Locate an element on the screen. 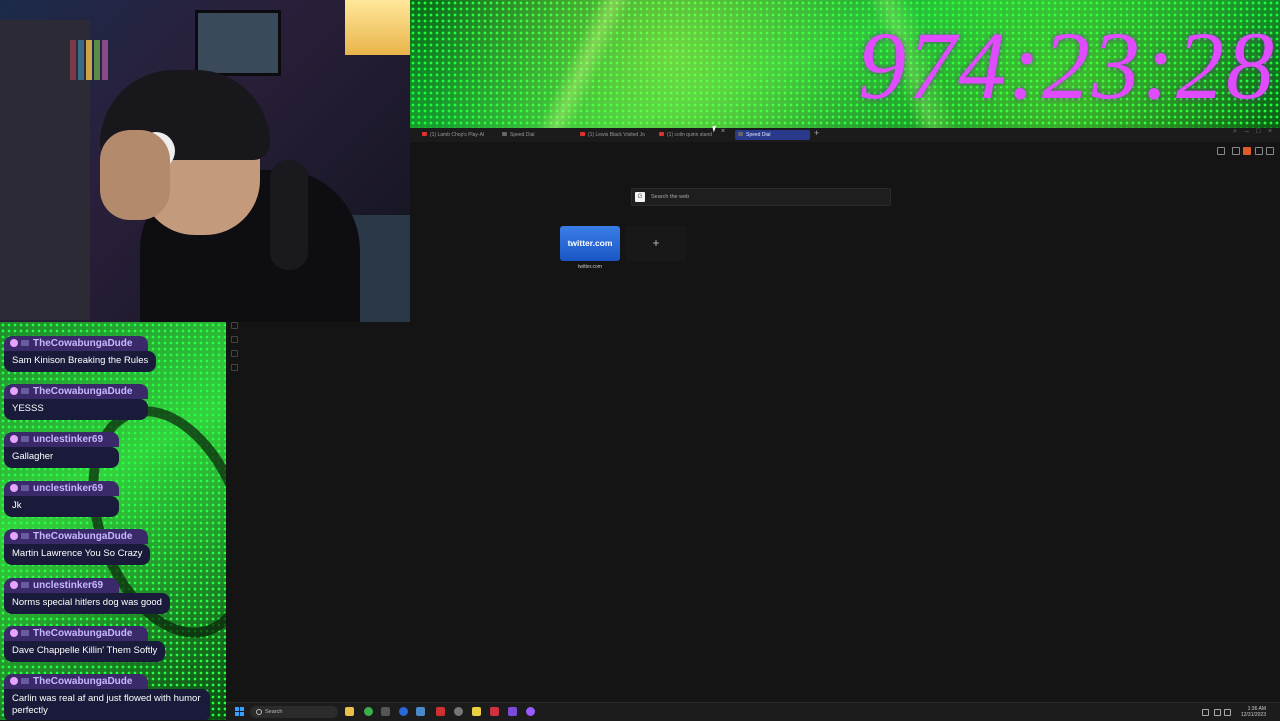 This screenshot has height=721, width=1280. sidebar-history-icon is located at coordinates (234, 339).